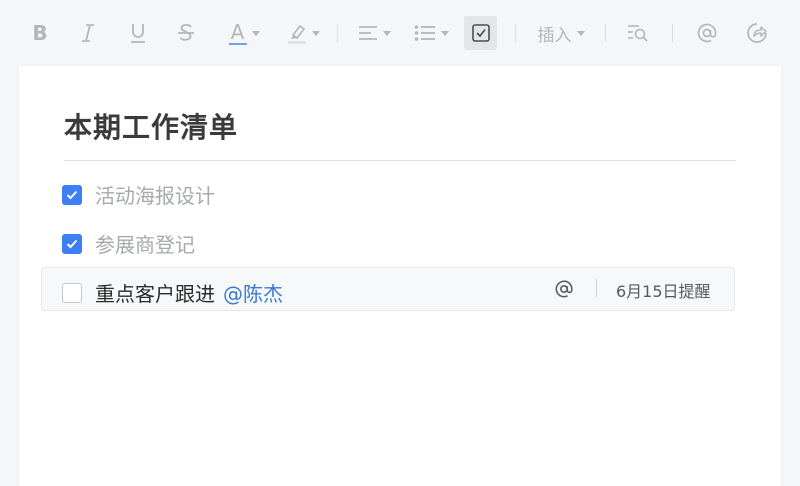  I want to click on font-color-button: A, so click(244, 33).